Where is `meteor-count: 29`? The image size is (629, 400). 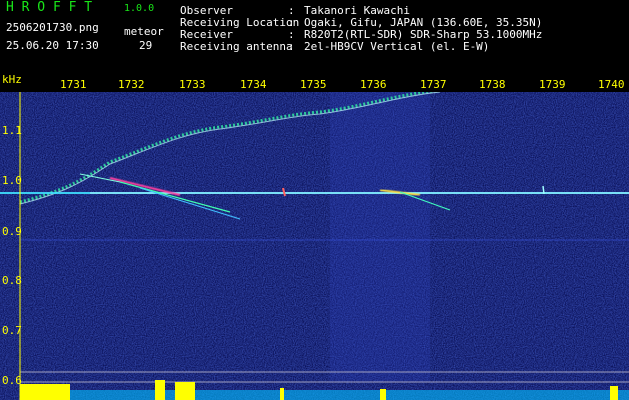 meteor-count: 29 is located at coordinates (146, 45).